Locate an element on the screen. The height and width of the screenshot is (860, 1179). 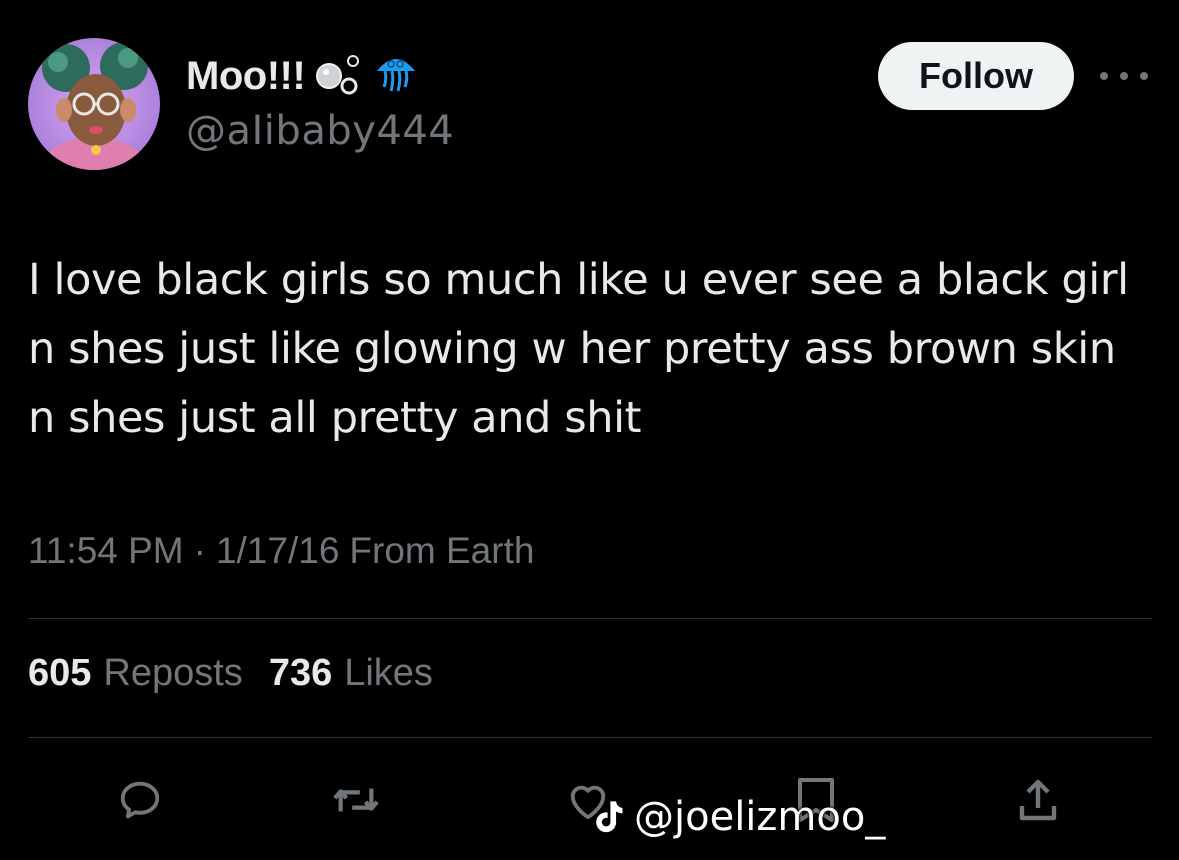
watermark-handle: @joelizmoo_ is located at coordinates (760, 817).